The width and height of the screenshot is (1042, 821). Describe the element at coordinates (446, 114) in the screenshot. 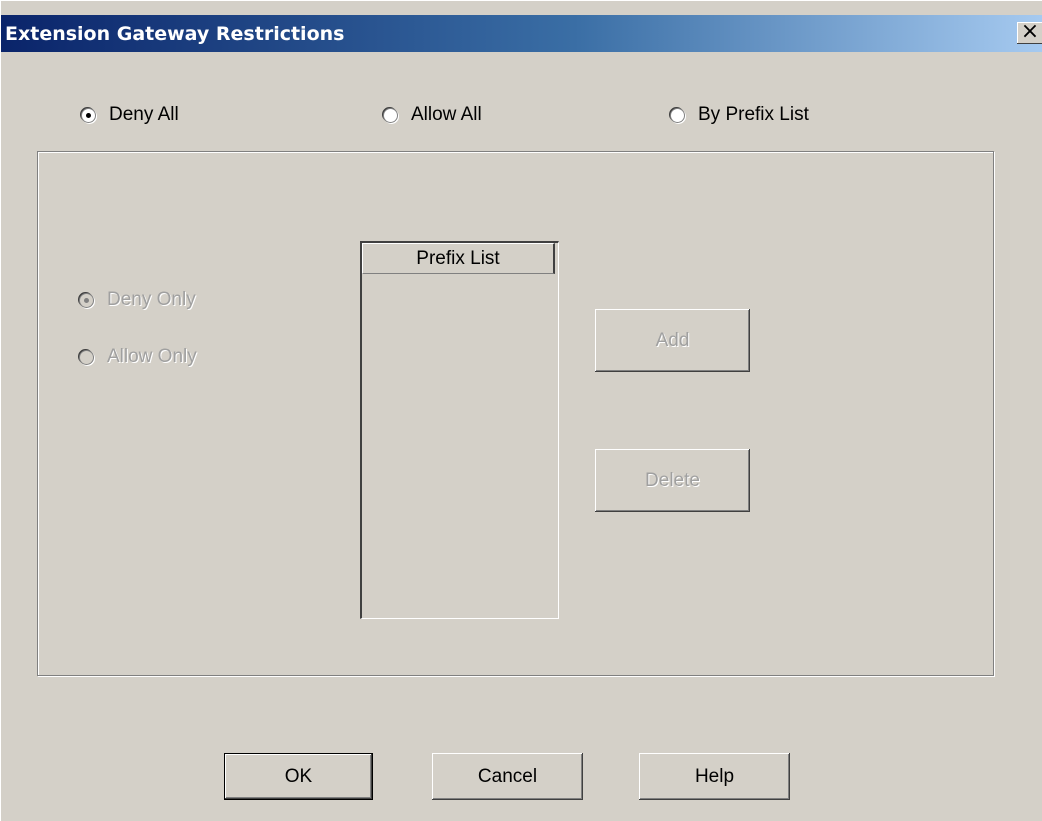

I see `radio-allow-all-label: Allow All` at that location.